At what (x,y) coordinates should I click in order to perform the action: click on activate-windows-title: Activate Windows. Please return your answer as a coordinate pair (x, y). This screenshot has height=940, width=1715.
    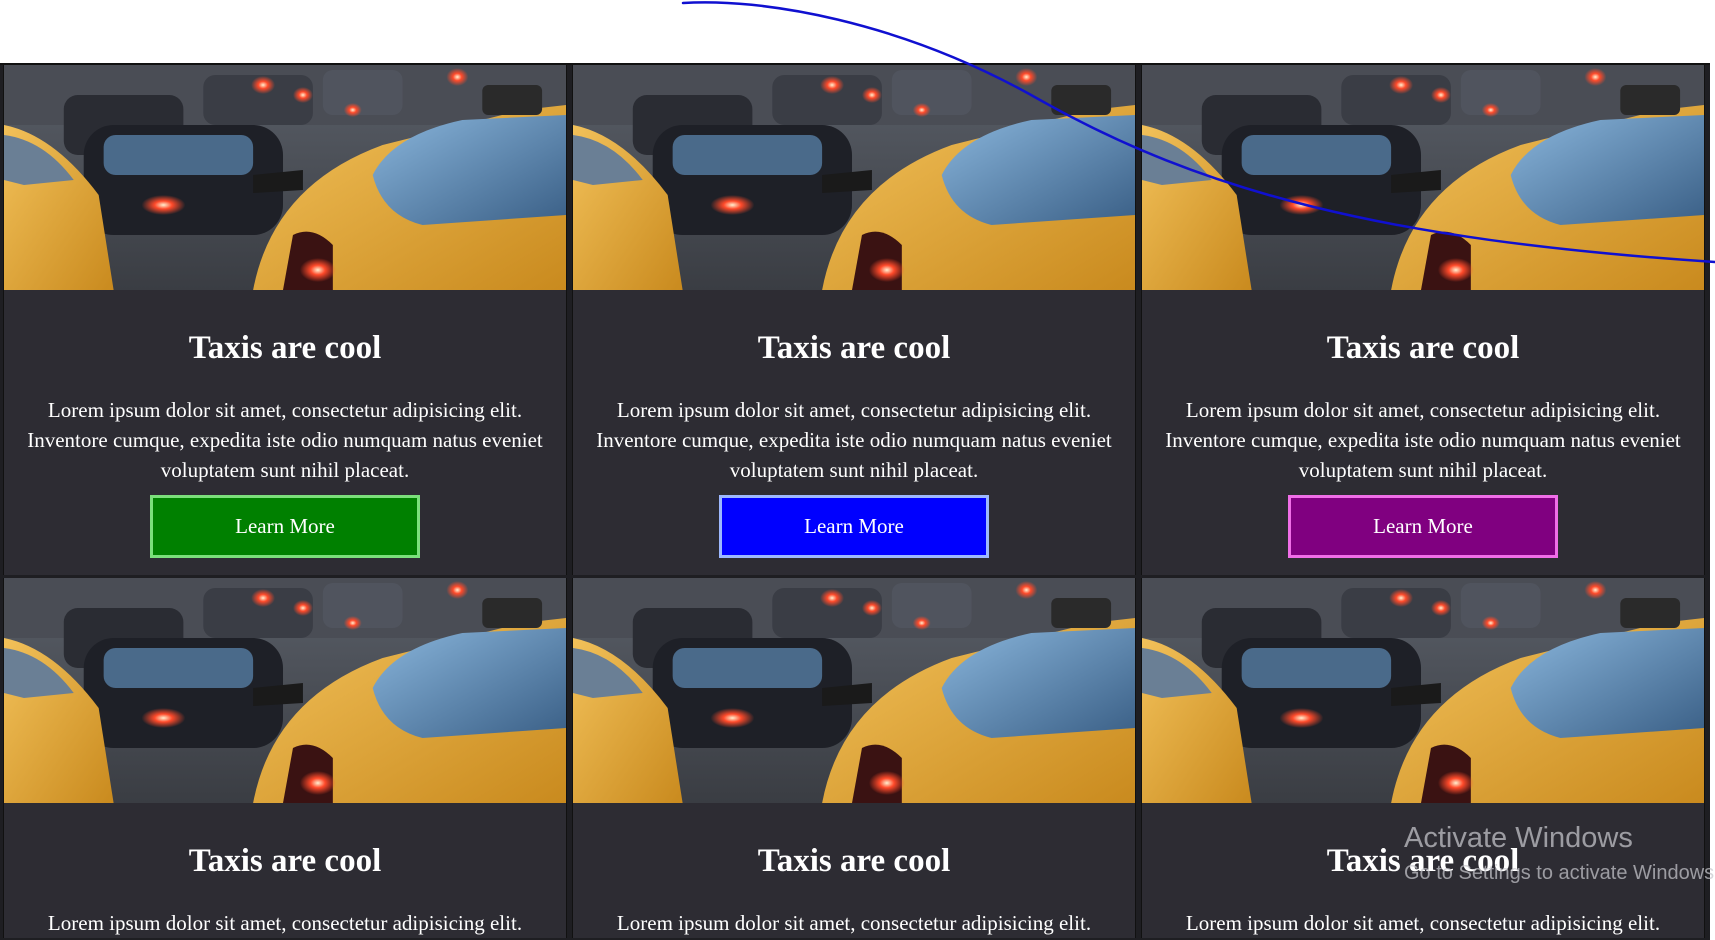
    Looking at the image, I should click on (1518, 838).